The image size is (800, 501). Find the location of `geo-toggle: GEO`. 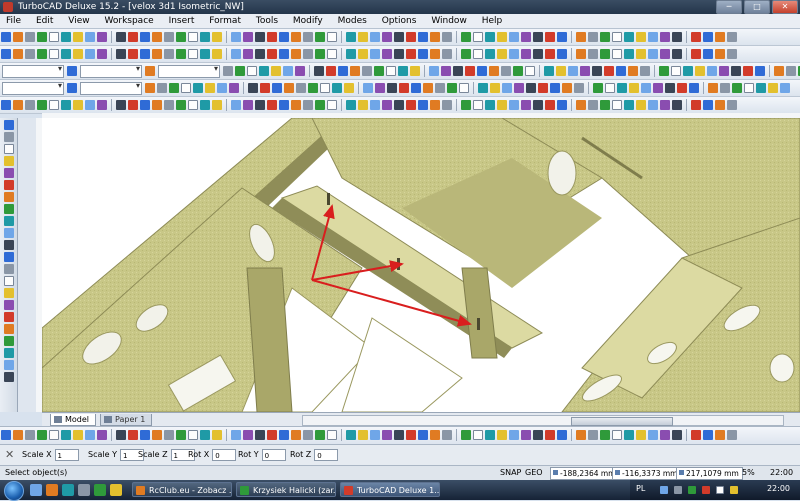

geo-toggle: GEO is located at coordinates (534, 473).